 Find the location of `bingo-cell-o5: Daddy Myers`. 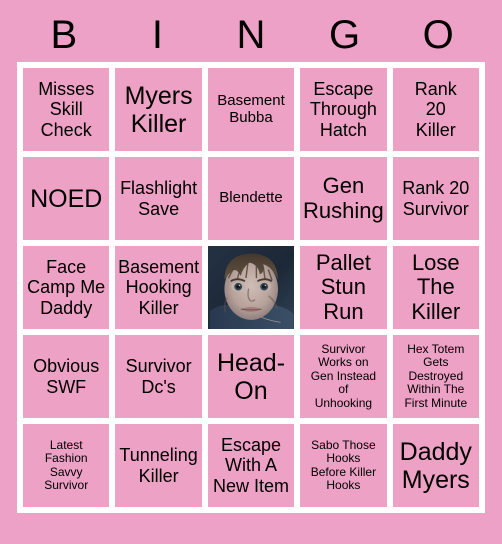

bingo-cell-o5: Daddy Myers is located at coordinates (435, 465).